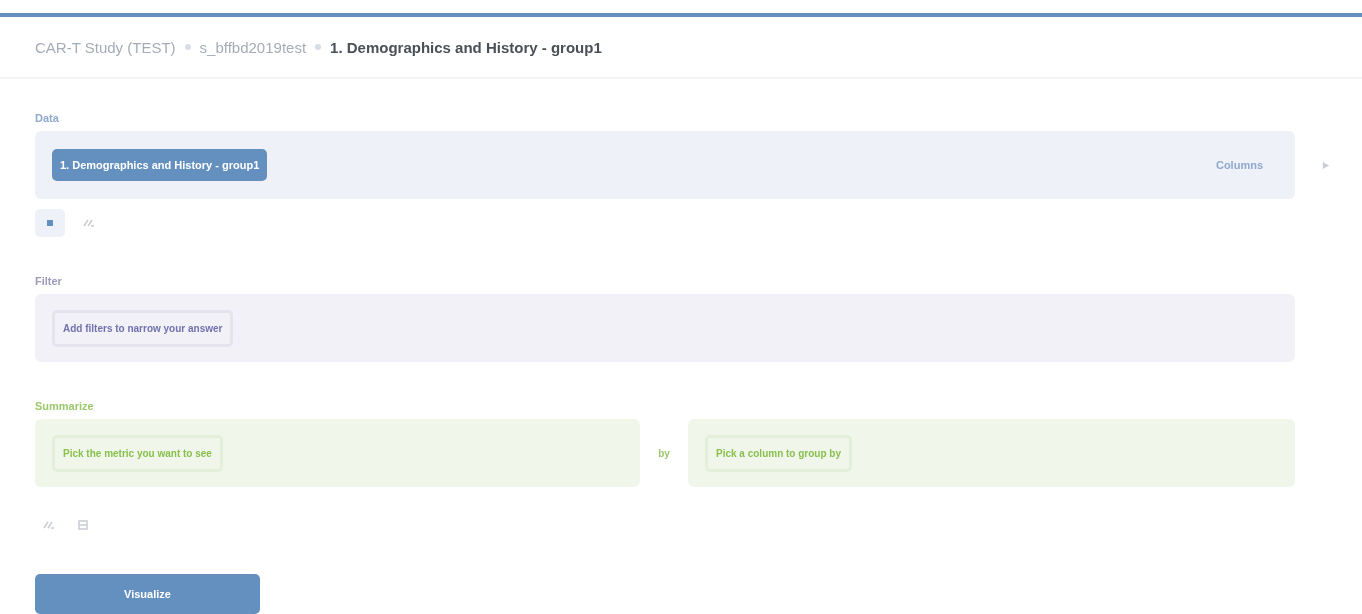 The width and height of the screenshot is (1362, 614). What do you see at coordinates (143, 328) in the screenshot?
I see `add-filter-button: Add filters to narrow your answer` at bounding box center [143, 328].